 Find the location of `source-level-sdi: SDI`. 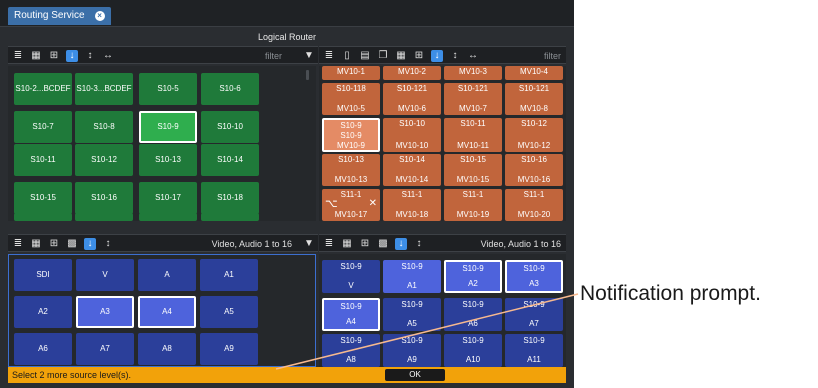

source-level-sdi: SDI is located at coordinates (43, 275).